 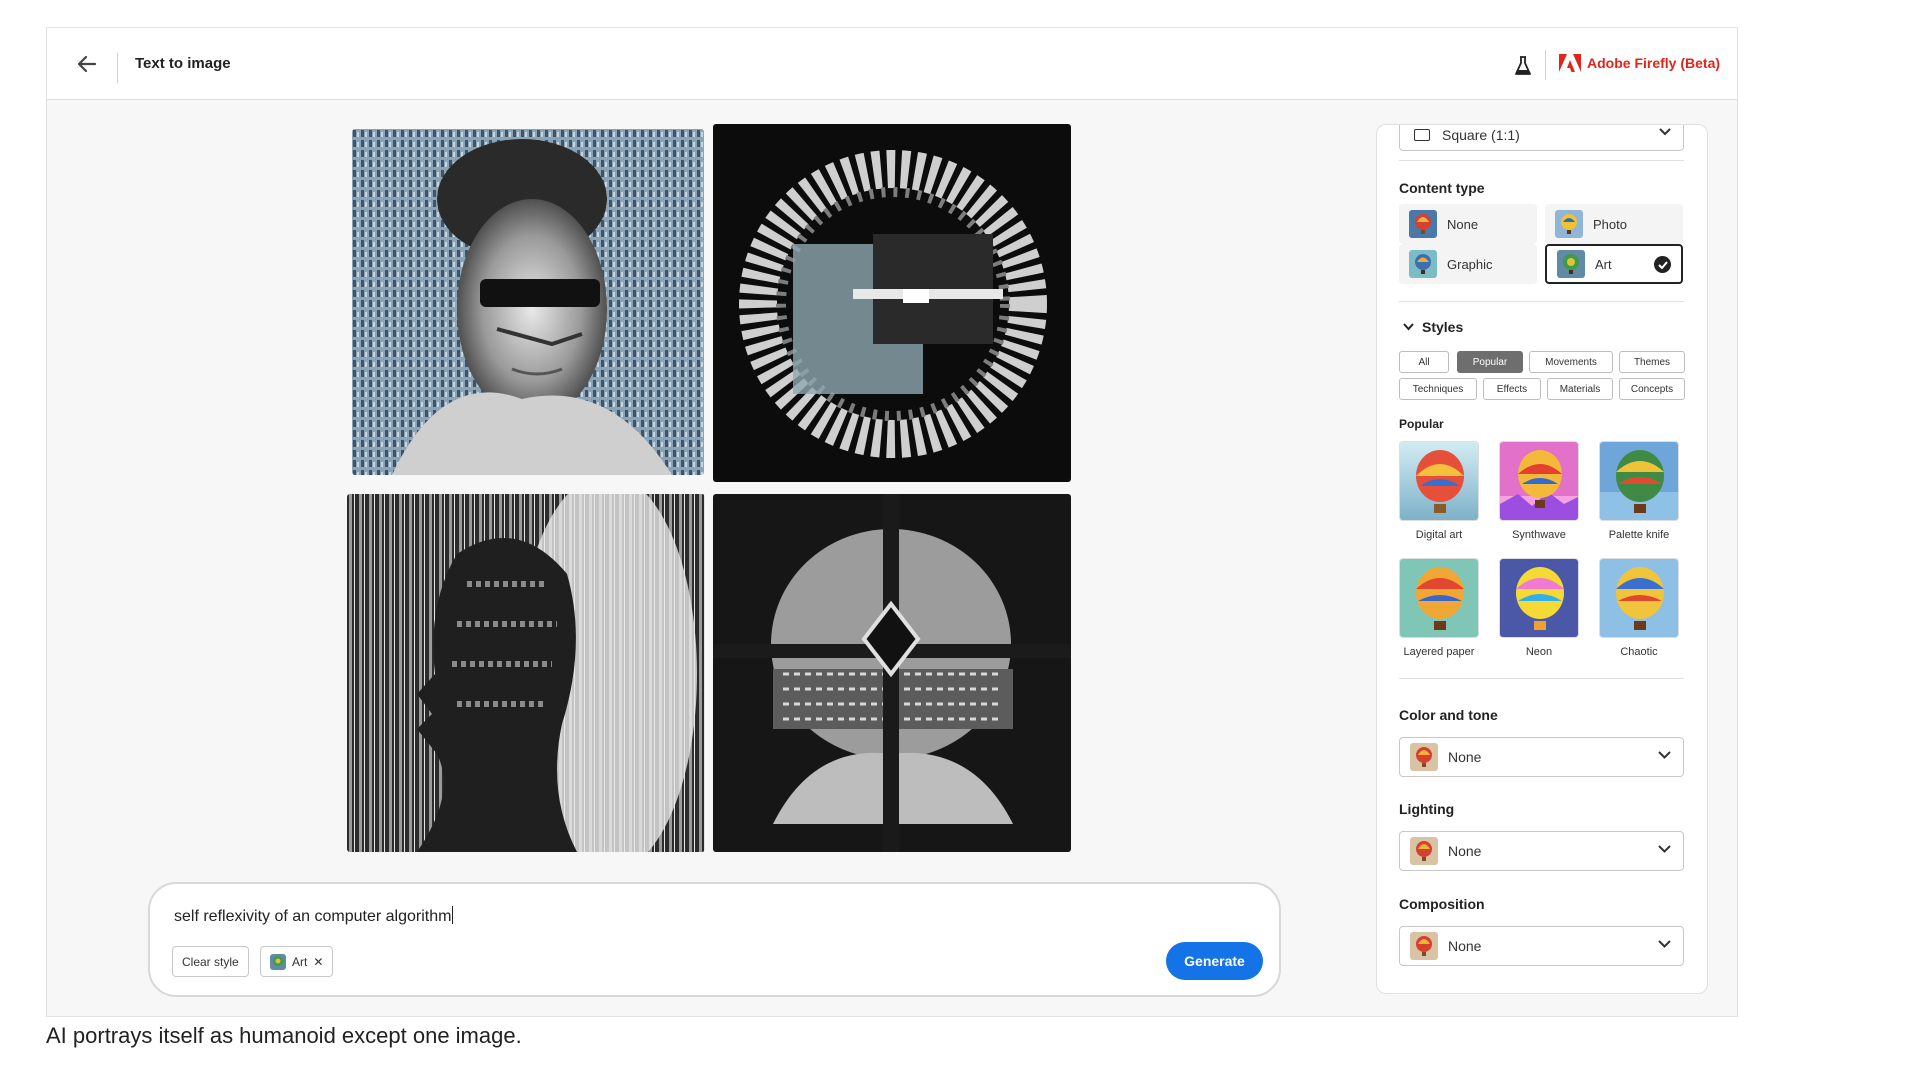 I want to click on color-tone-select: None, so click(x=1541, y=757).